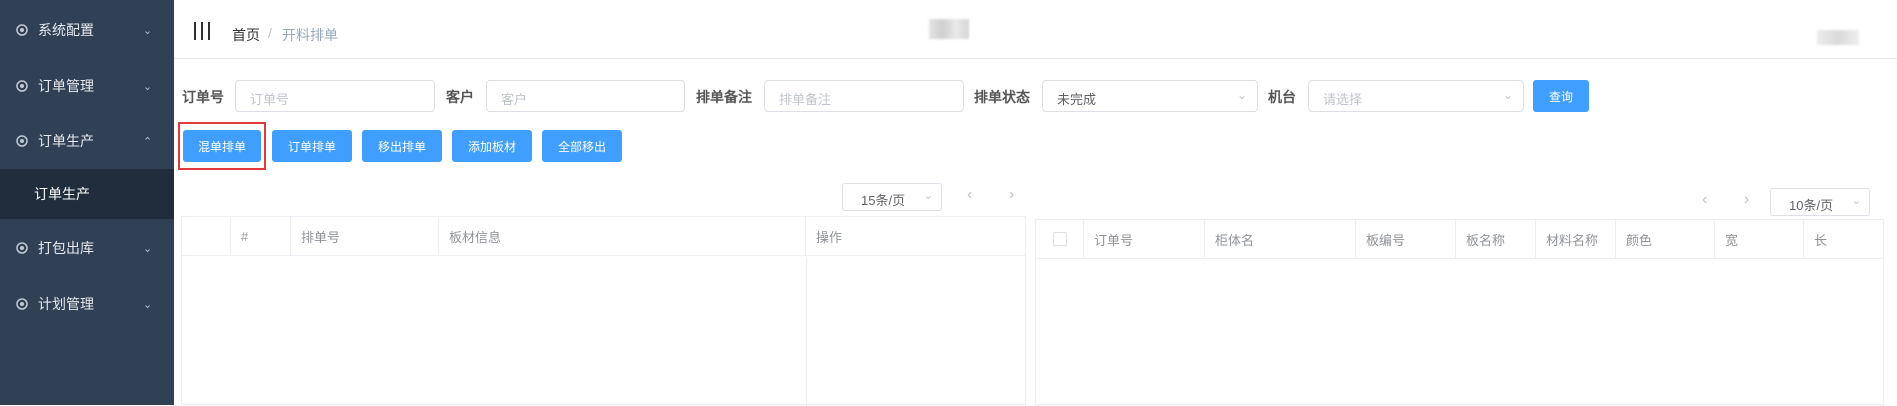 The image size is (1897, 406). I want to click on breadcrumb-home: 首页, so click(246, 35).